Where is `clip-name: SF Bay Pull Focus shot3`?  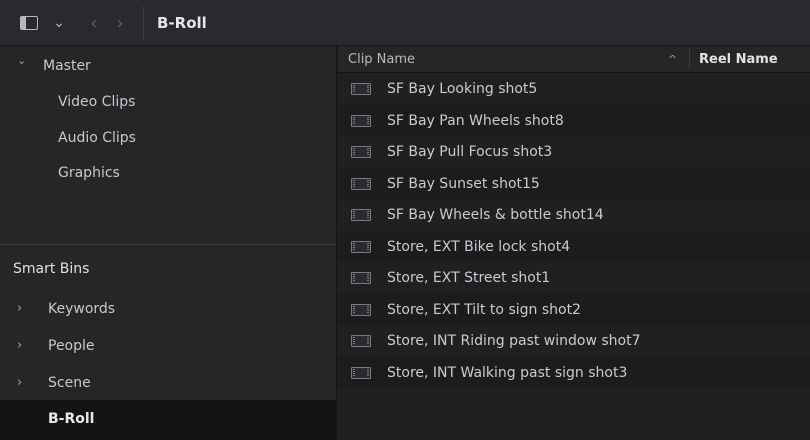
clip-name: SF Bay Pull Focus shot3 is located at coordinates (470, 152).